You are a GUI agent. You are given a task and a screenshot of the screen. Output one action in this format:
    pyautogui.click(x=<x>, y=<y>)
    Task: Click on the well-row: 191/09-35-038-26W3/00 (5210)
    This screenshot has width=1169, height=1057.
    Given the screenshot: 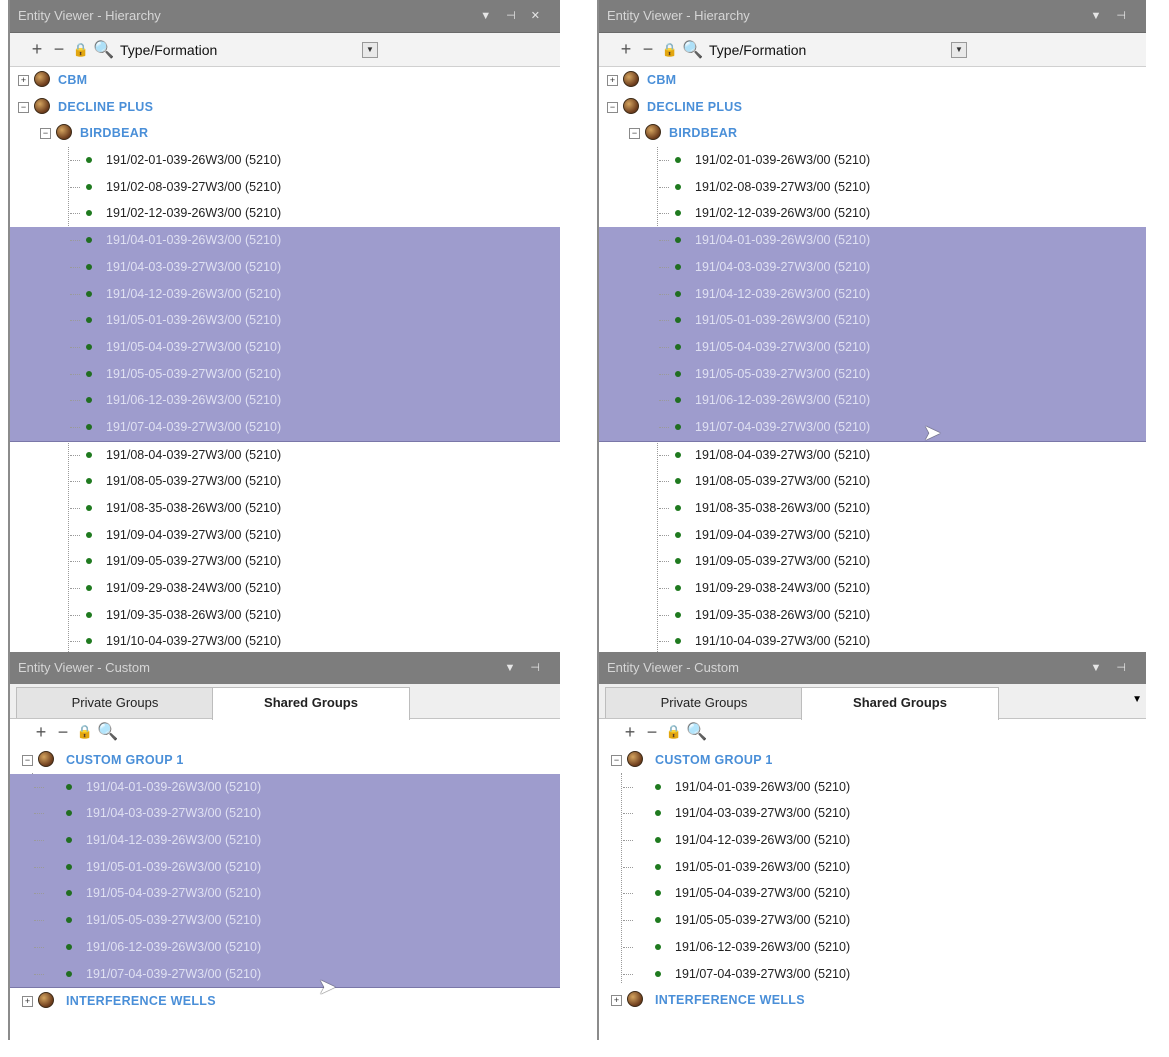 What is the action you would take?
    pyautogui.click(x=285, y=615)
    